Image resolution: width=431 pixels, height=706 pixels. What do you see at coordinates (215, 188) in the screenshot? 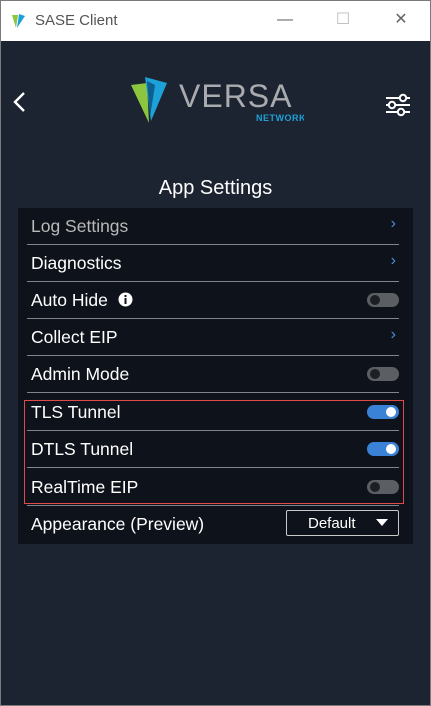
I see `page-title: App Settings` at bounding box center [215, 188].